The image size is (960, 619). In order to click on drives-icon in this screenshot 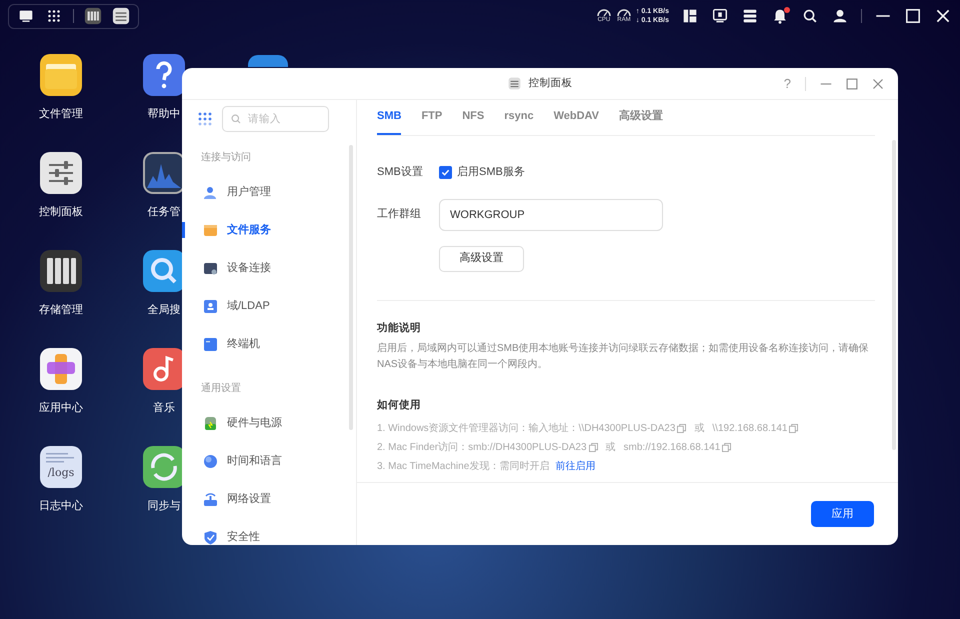, I will do `click(61, 271)`.